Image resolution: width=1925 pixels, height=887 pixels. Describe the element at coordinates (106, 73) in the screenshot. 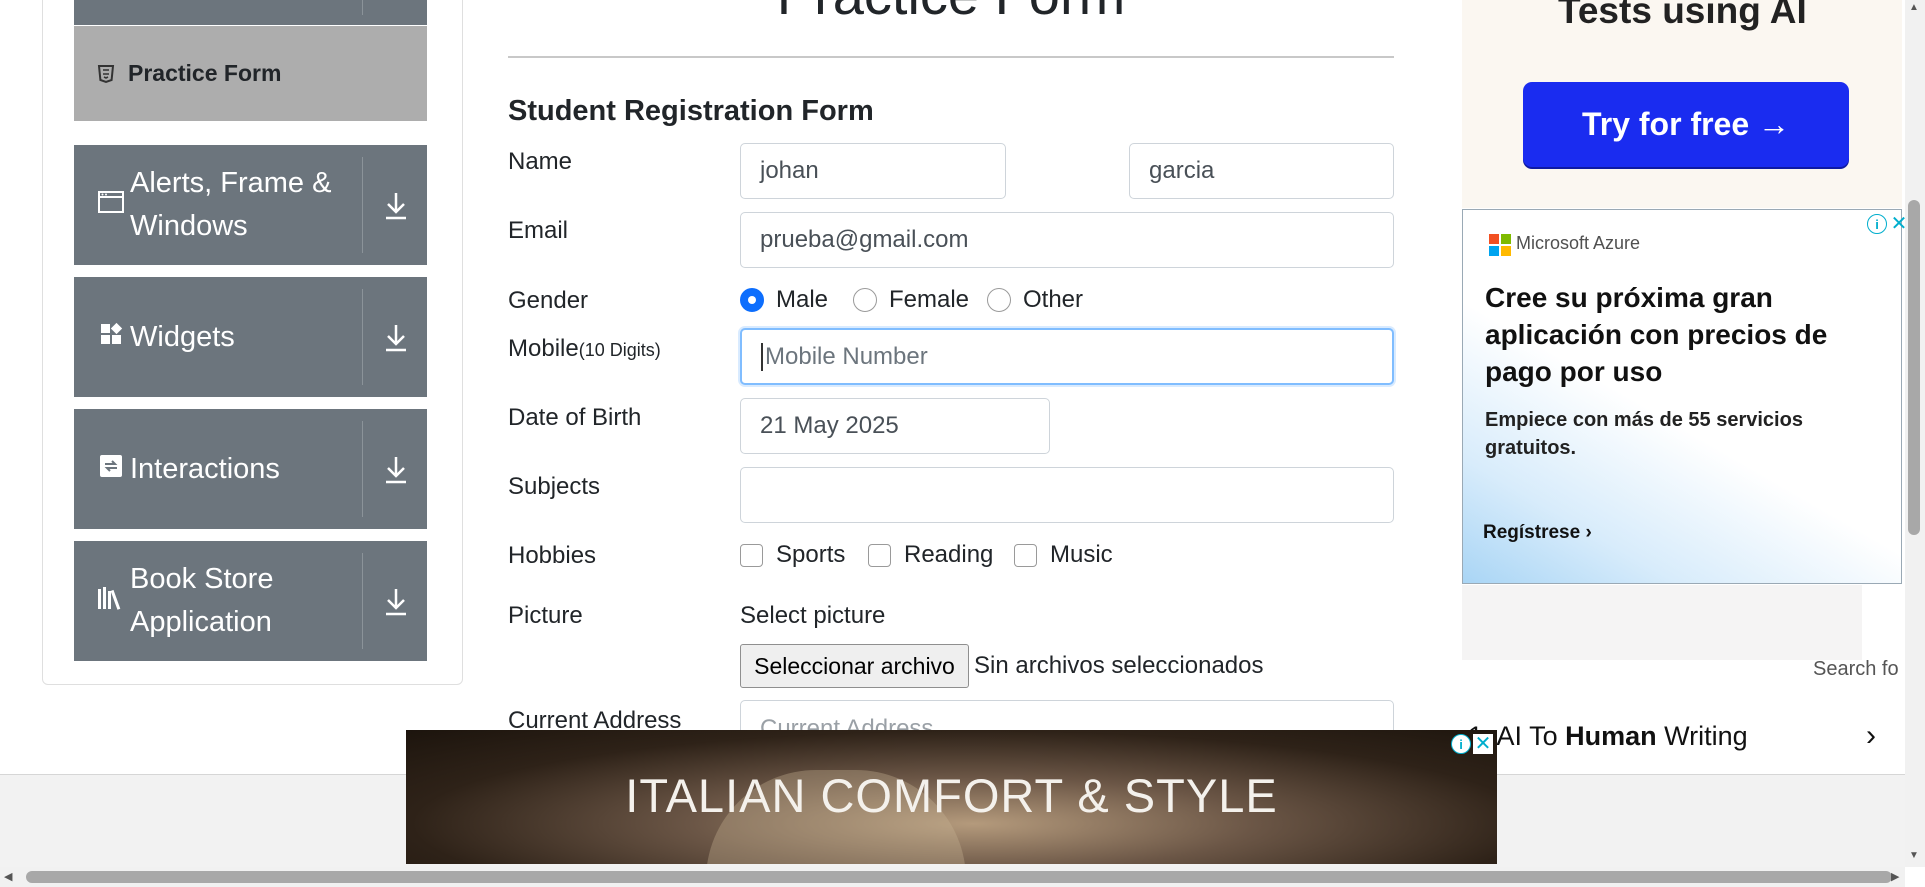

I see `html5-icon` at that location.